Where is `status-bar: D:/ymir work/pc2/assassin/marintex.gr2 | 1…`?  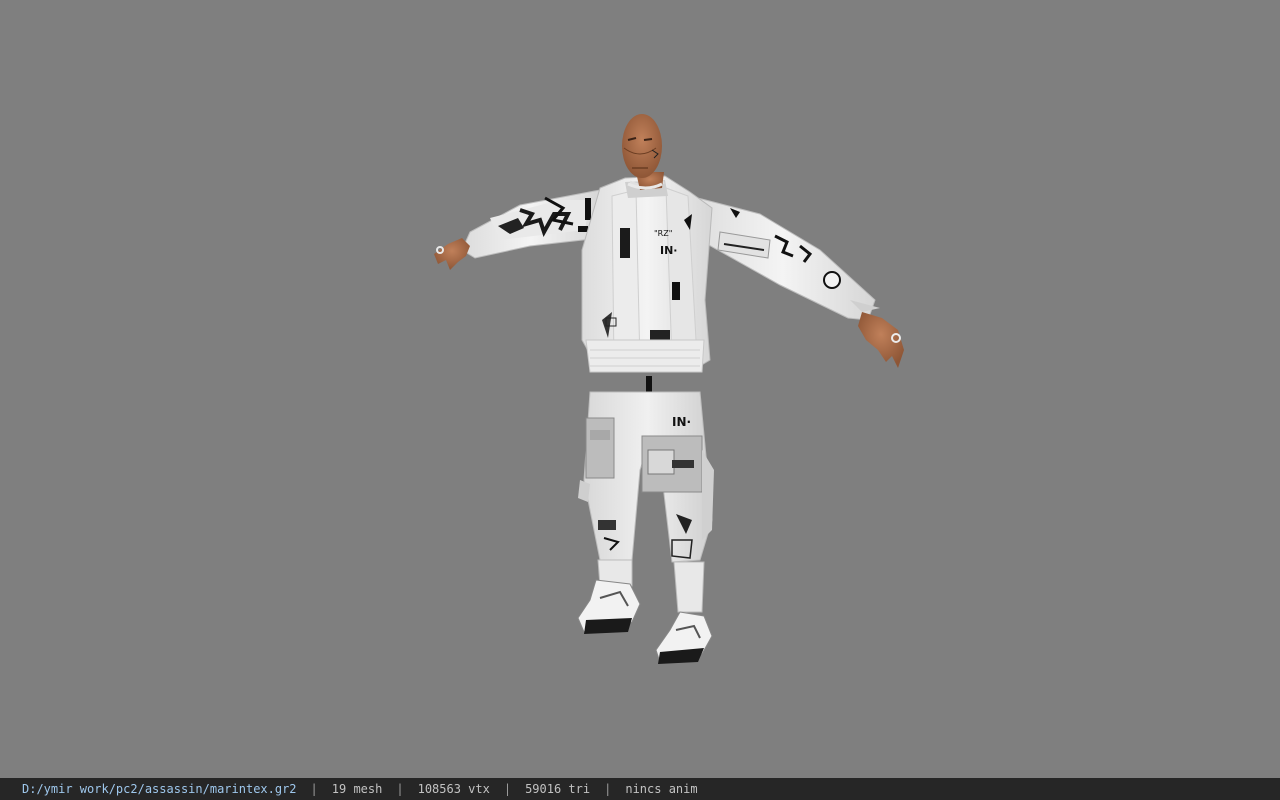 status-bar: D:/ymir work/pc2/assassin/marintex.gr2 | 1… is located at coordinates (640, 789).